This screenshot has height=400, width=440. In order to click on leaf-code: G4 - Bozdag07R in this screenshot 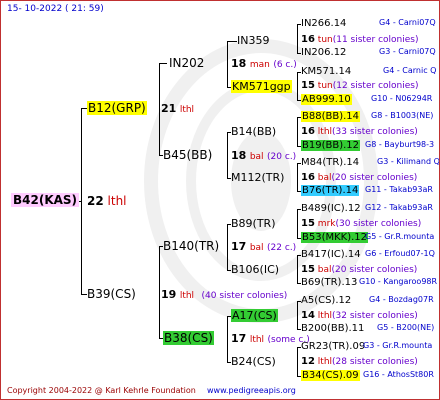, I will do `click(401, 299)`.